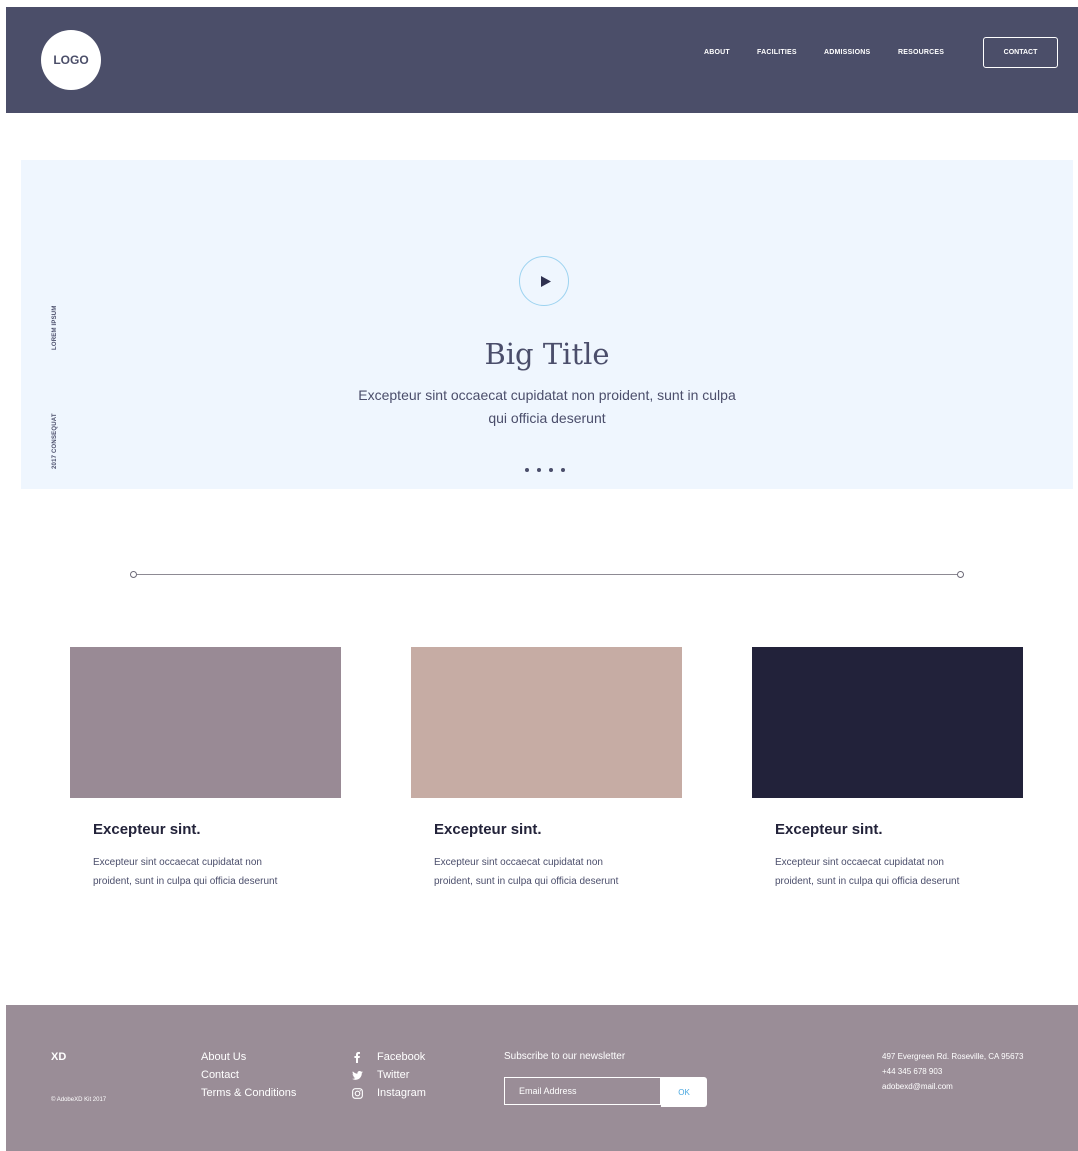  I want to click on footer-copyright: © AdobeXD Kit 2017, so click(79, 1100).